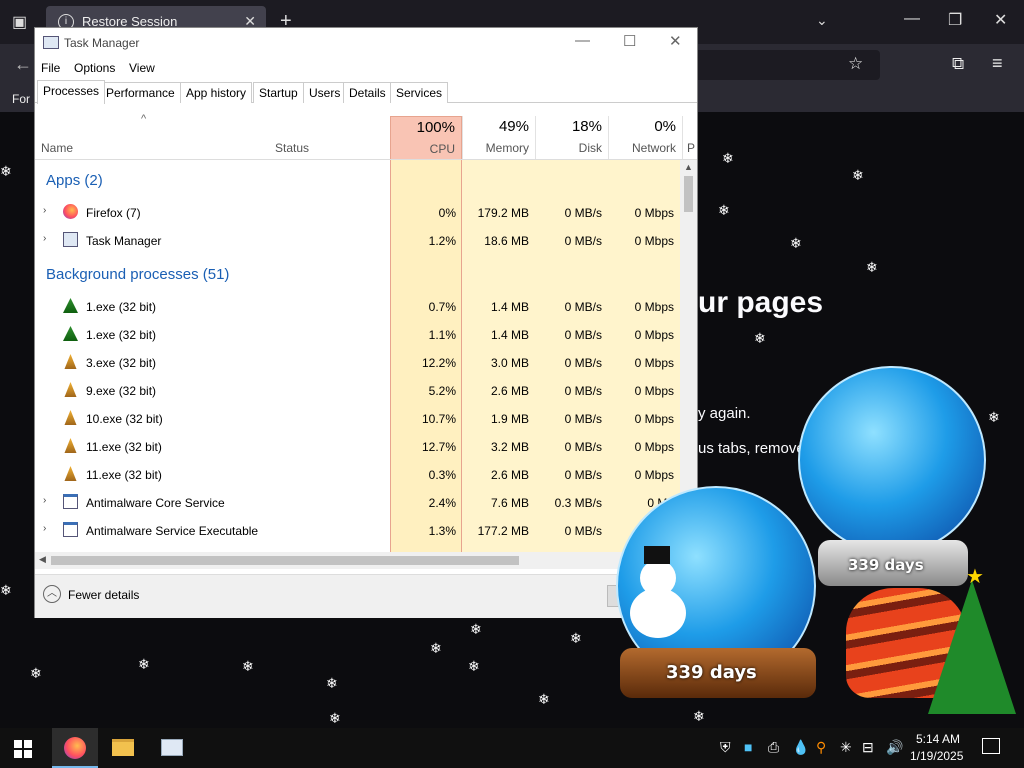  Describe the element at coordinates (868, 747) in the screenshot. I see `network-tray-icon: ⊟` at that location.